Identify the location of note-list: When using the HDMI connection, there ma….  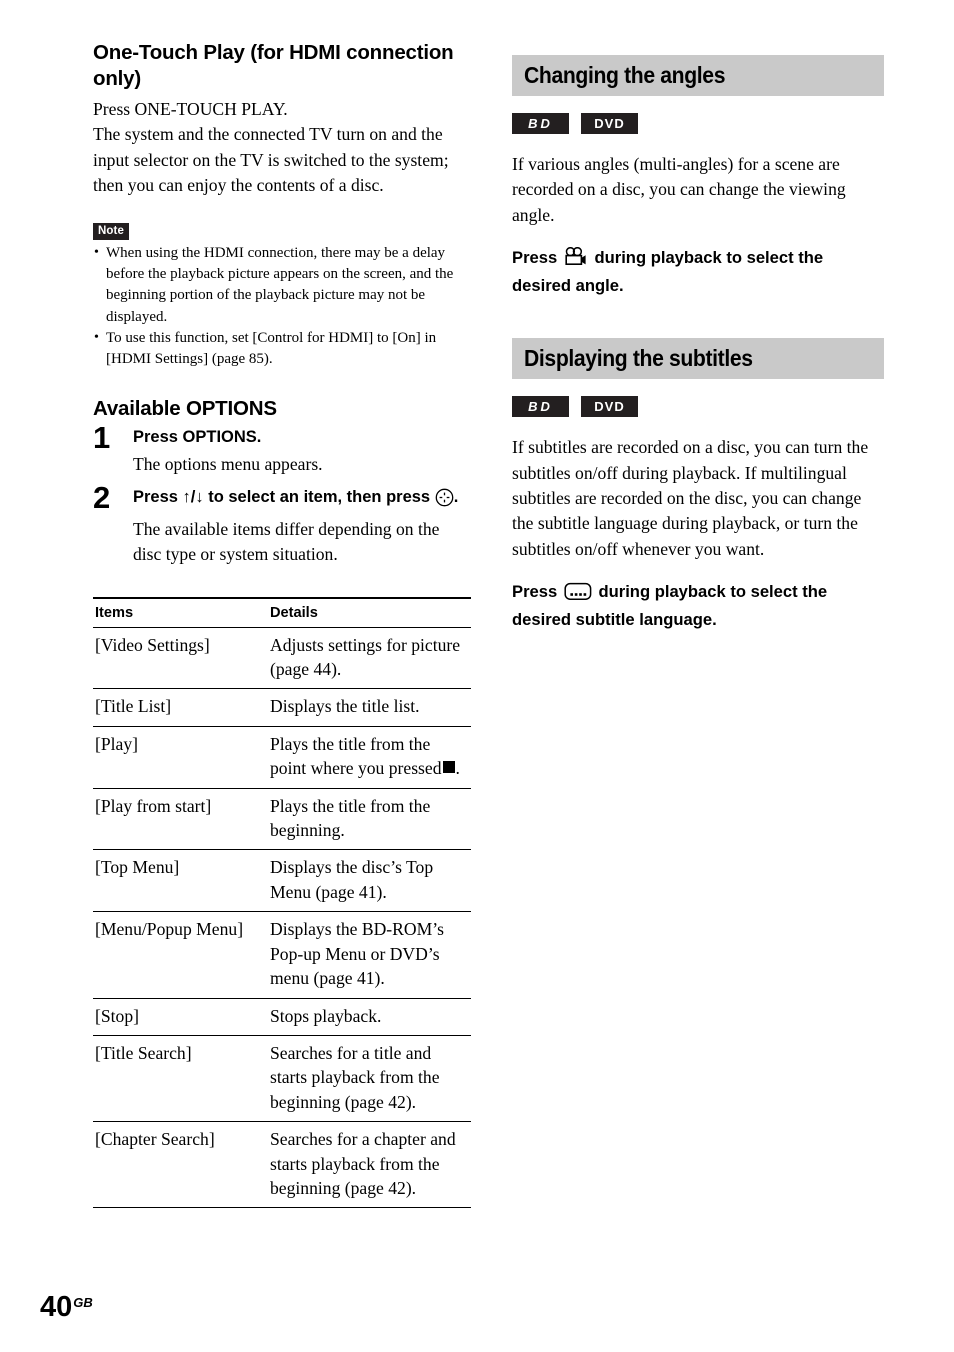
(282, 306).